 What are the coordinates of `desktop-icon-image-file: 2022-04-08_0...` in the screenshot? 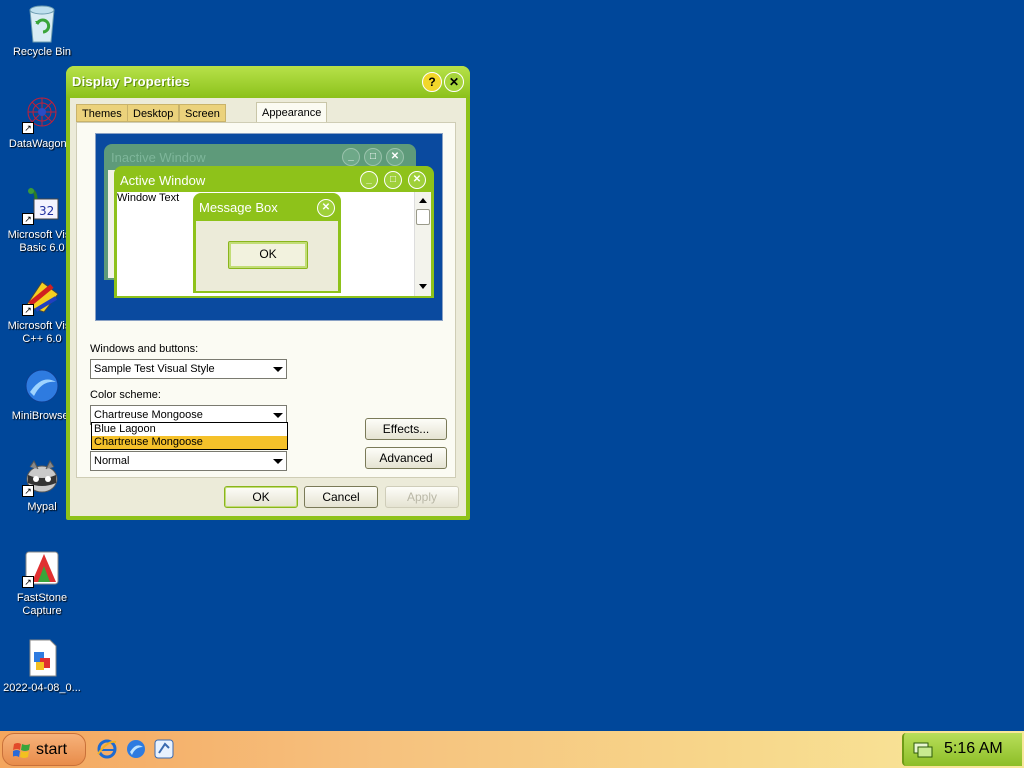 It's located at (42, 666).